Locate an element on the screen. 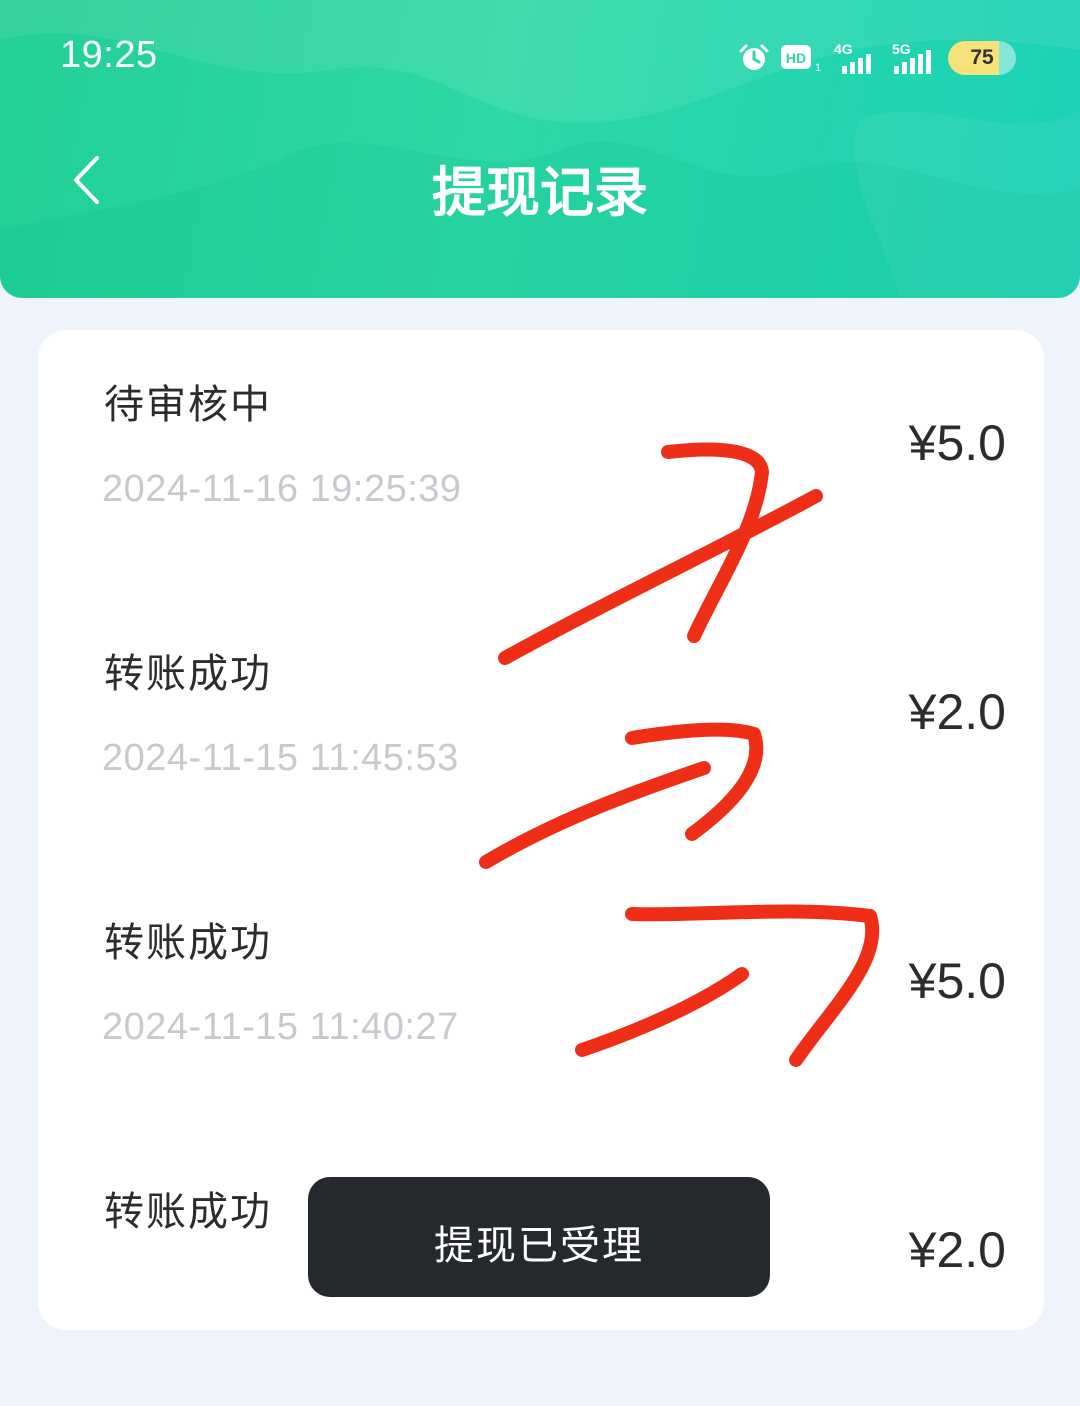  toast-message: 提现已受理 is located at coordinates (539, 1237).